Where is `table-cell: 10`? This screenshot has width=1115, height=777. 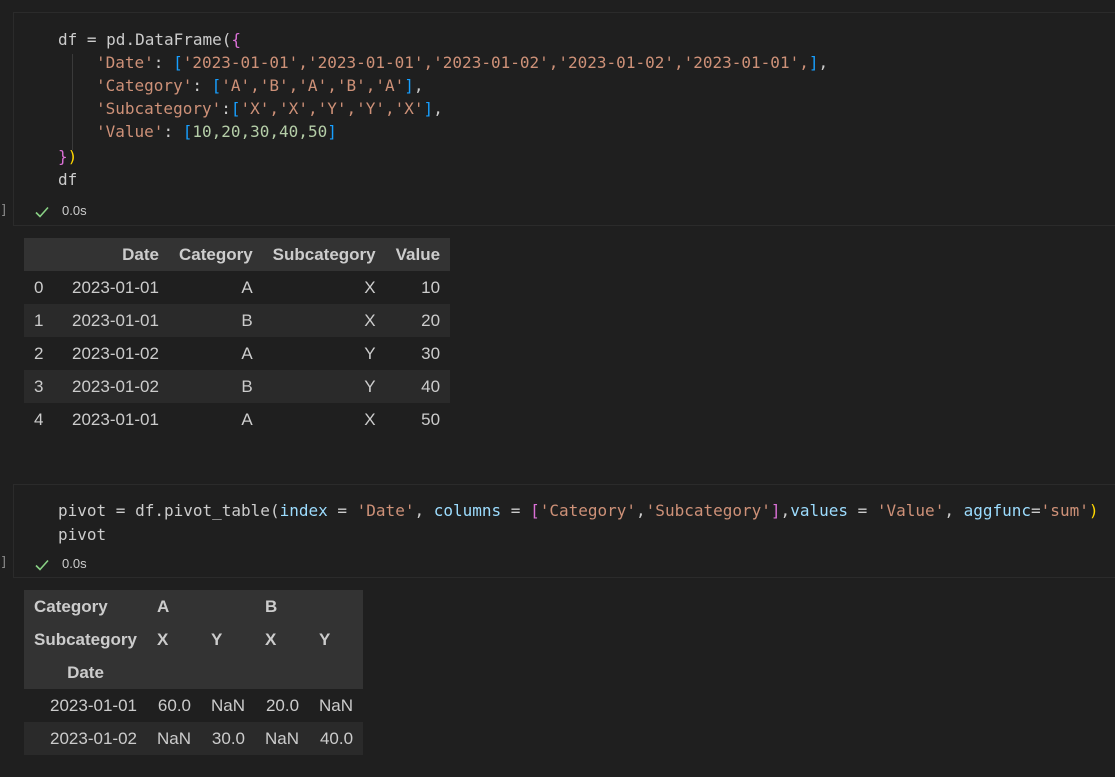
table-cell: 10 is located at coordinates (418, 287).